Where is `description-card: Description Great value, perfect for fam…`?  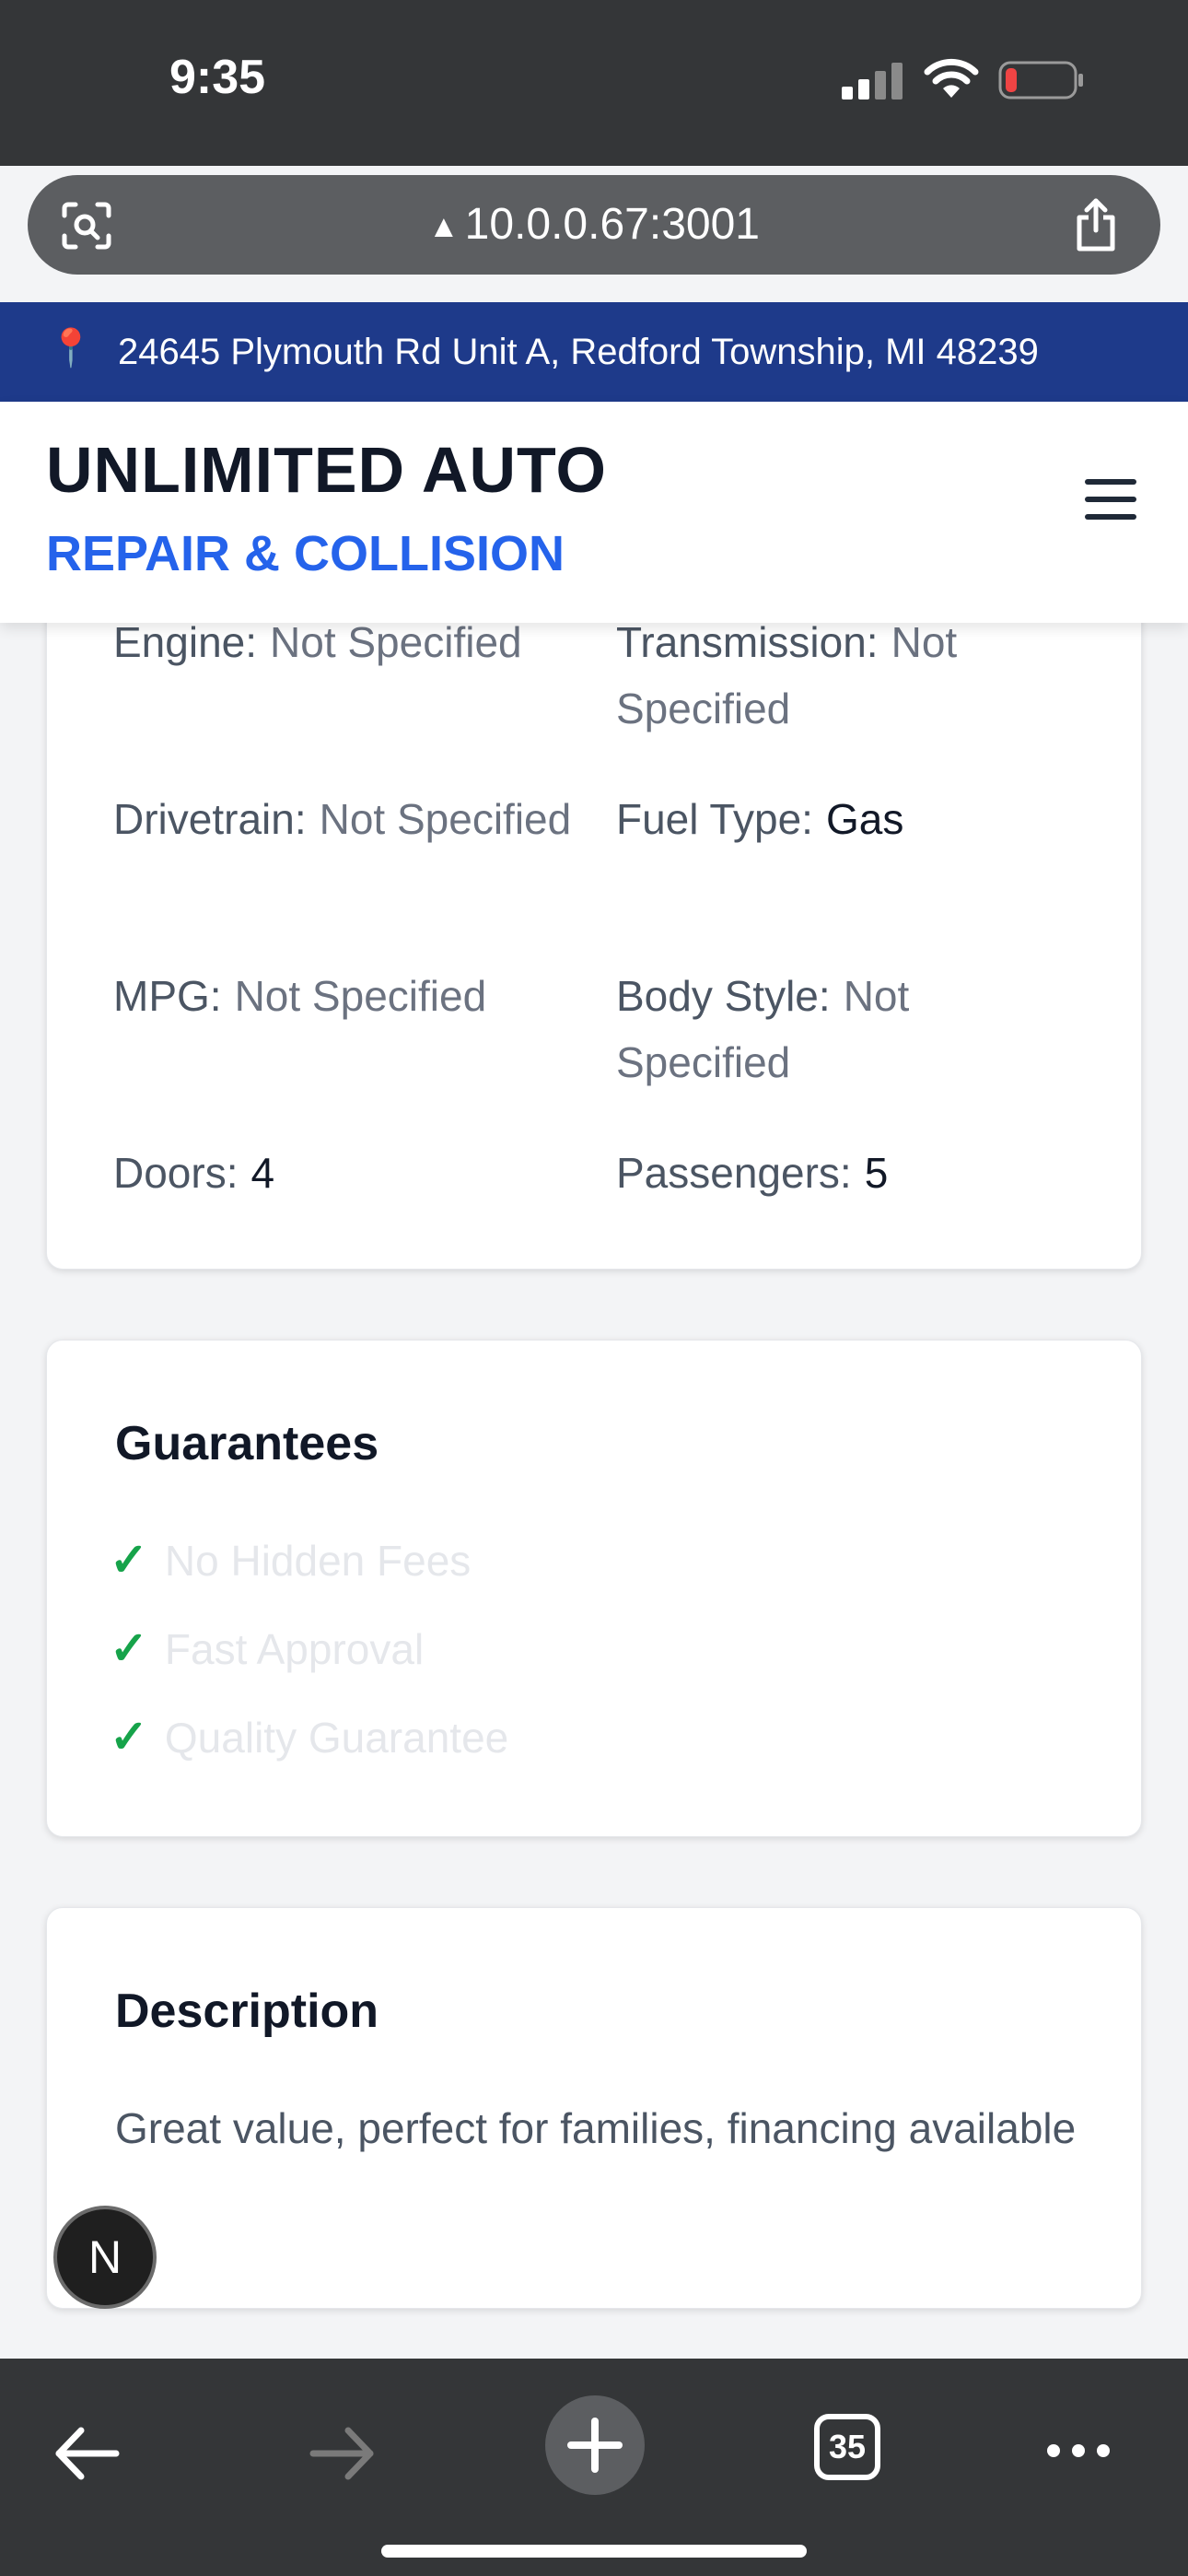
description-card: Description Great value, perfect for fam… is located at coordinates (594, 2108).